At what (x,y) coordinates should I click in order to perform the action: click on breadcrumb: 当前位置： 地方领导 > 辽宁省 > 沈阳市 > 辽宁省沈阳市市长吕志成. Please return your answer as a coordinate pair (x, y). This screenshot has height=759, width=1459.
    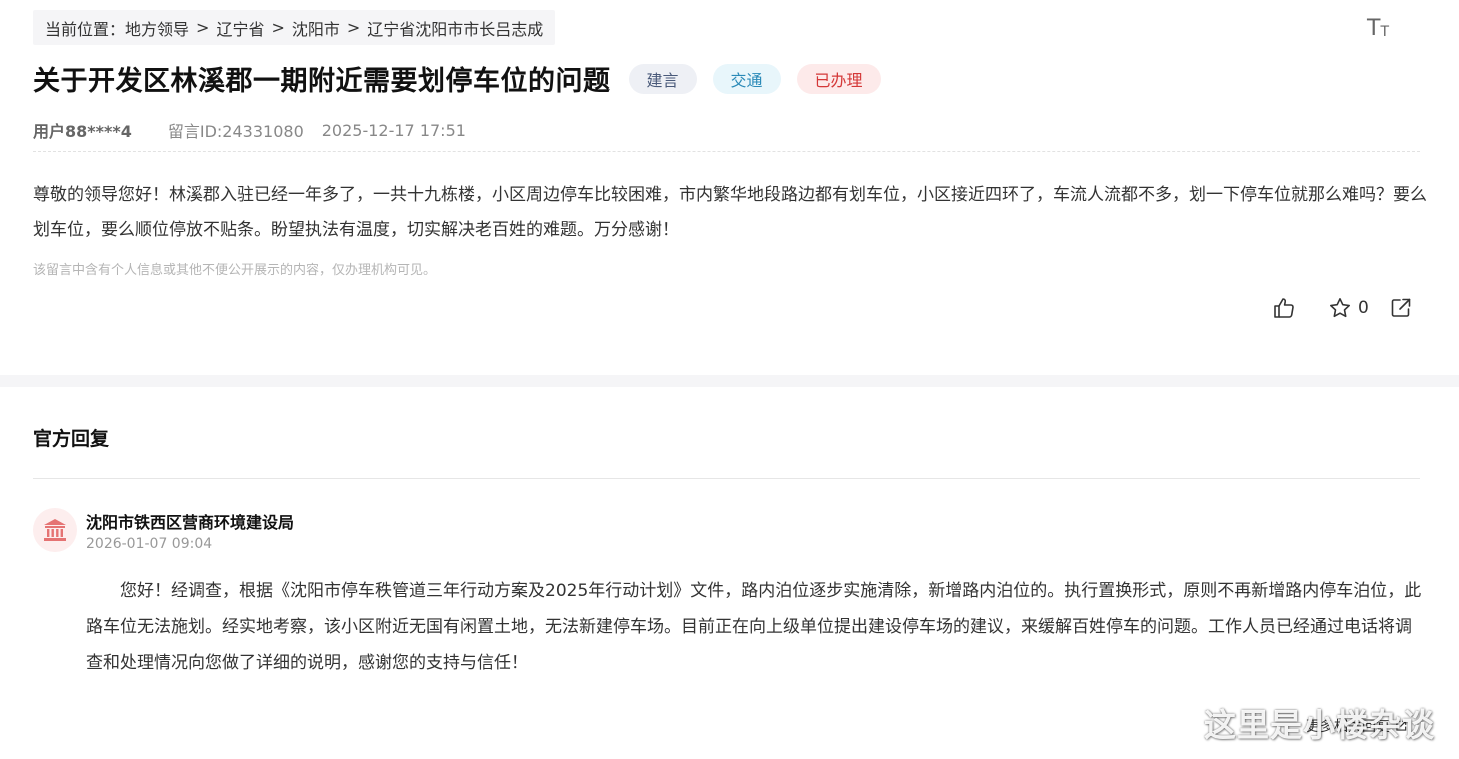
    Looking at the image, I should click on (294, 27).